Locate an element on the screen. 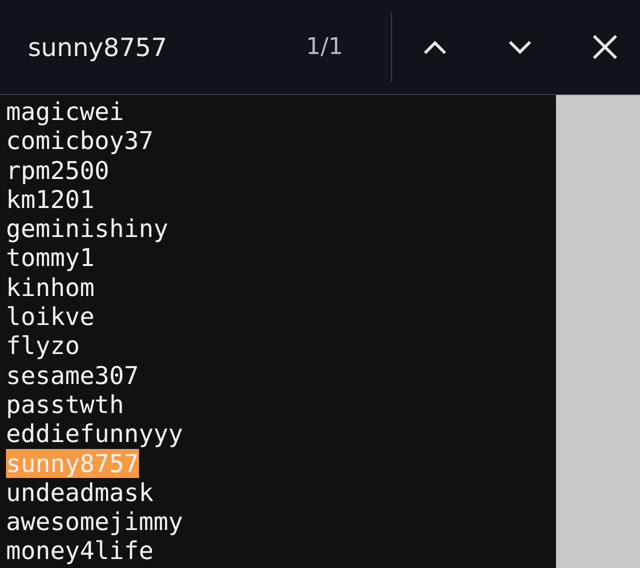 The height and width of the screenshot is (568, 640). chevron-up-icon is located at coordinates (435, 47).